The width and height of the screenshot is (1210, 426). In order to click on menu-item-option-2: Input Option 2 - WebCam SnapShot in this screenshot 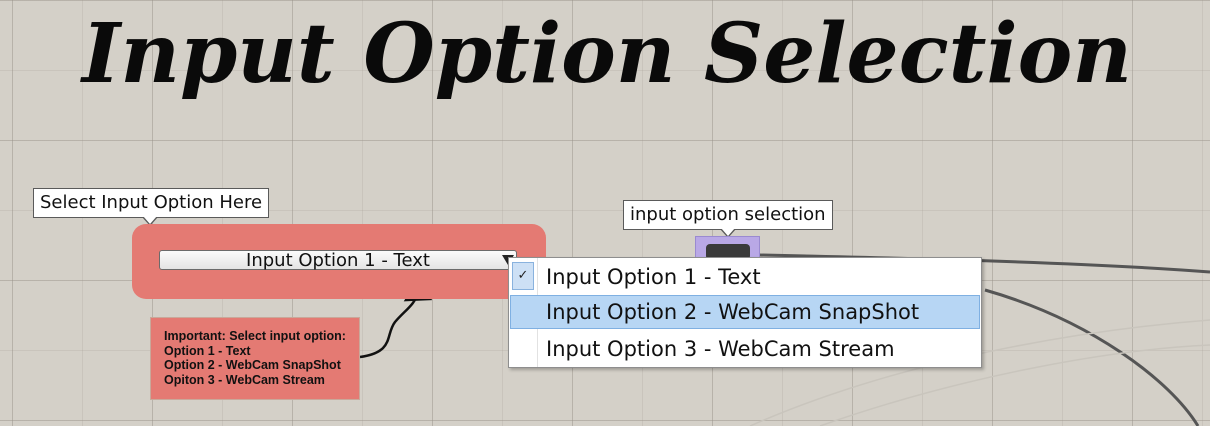, I will do `click(745, 312)`.